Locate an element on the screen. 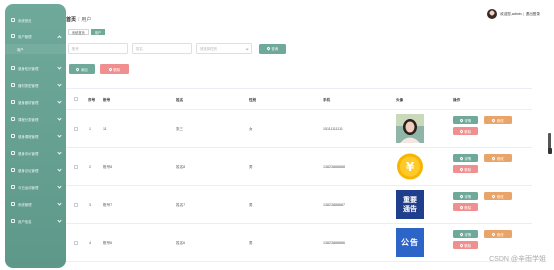 The width and height of the screenshot is (554, 270). header-actions: 操作 is located at coordinates (457, 99).